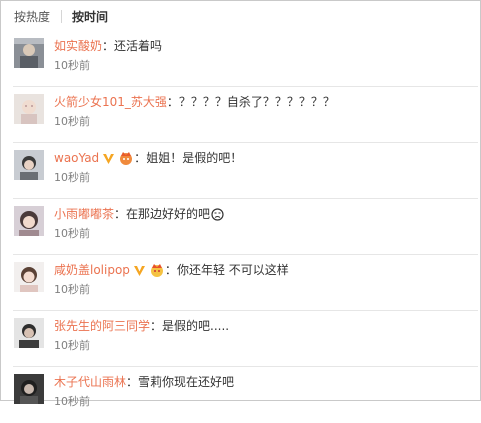 The height and width of the screenshot is (423, 481). What do you see at coordinates (194, 158) in the screenshot?
I see `comment-text: 姐姐！是假的吧！` at bounding box center [194, 158].